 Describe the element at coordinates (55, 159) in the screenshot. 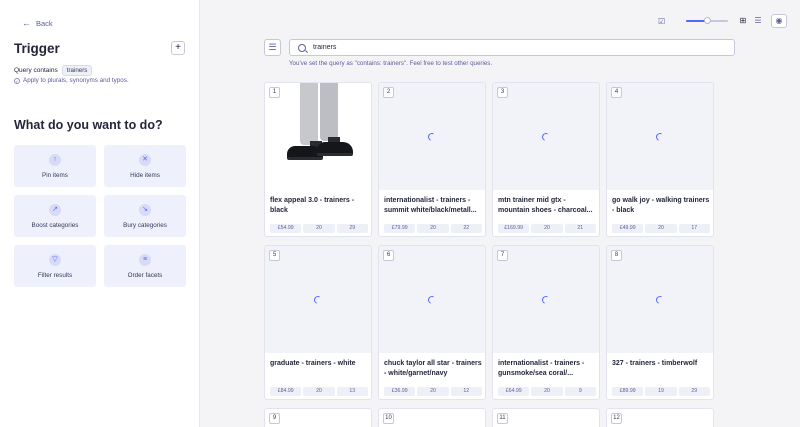

I see `pin-icon: ↑` at that location.